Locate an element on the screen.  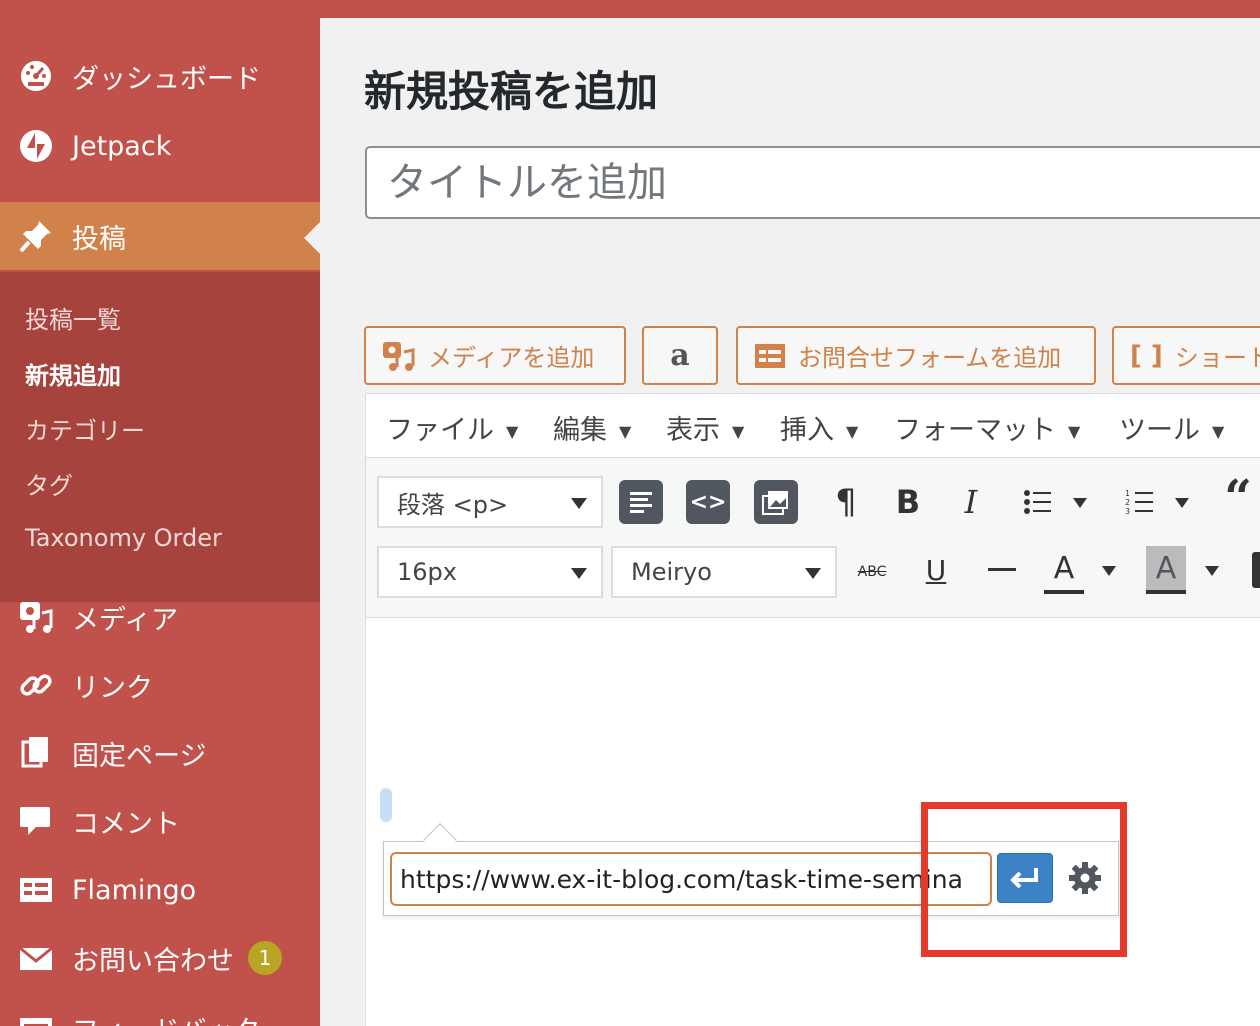
submenu-add-new: 新規追加 is located at coordinates (73, 373).